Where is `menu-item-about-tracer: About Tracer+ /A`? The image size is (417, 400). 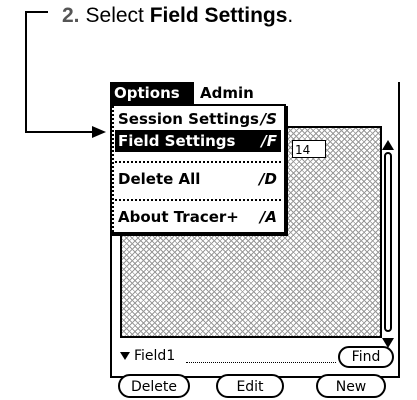 menu-item-about-tracer: About Tracer+ /A is located at coordinates (198, 217).